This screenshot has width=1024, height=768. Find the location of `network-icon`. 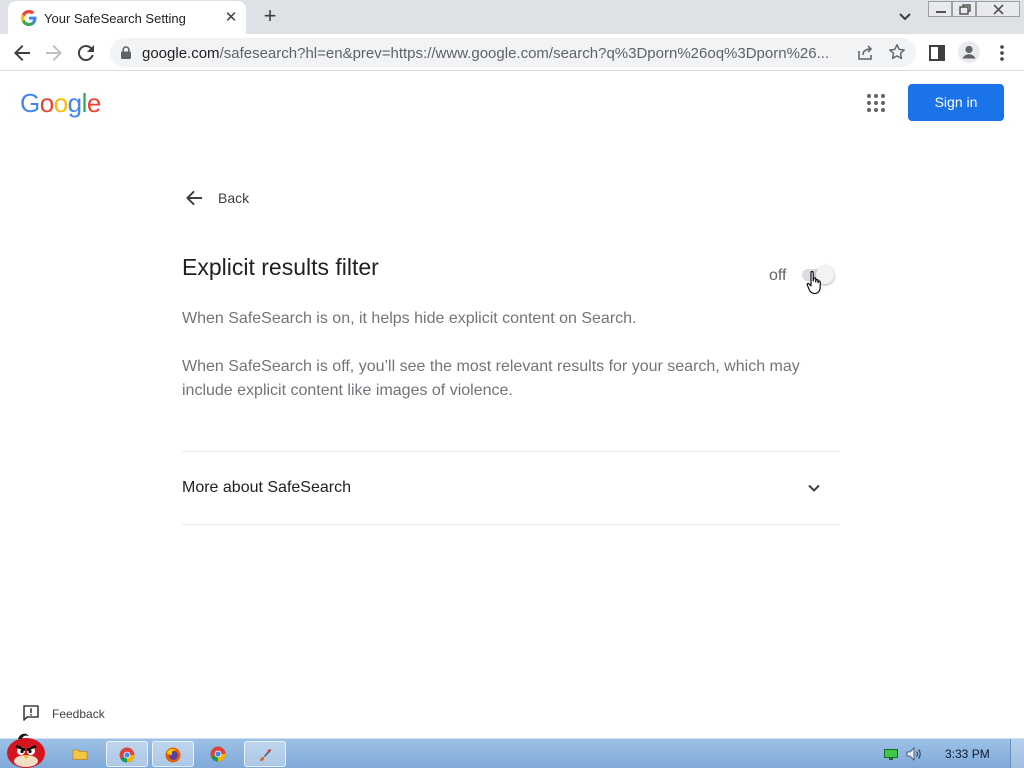

network-icon is located at coordinates (891, 754).